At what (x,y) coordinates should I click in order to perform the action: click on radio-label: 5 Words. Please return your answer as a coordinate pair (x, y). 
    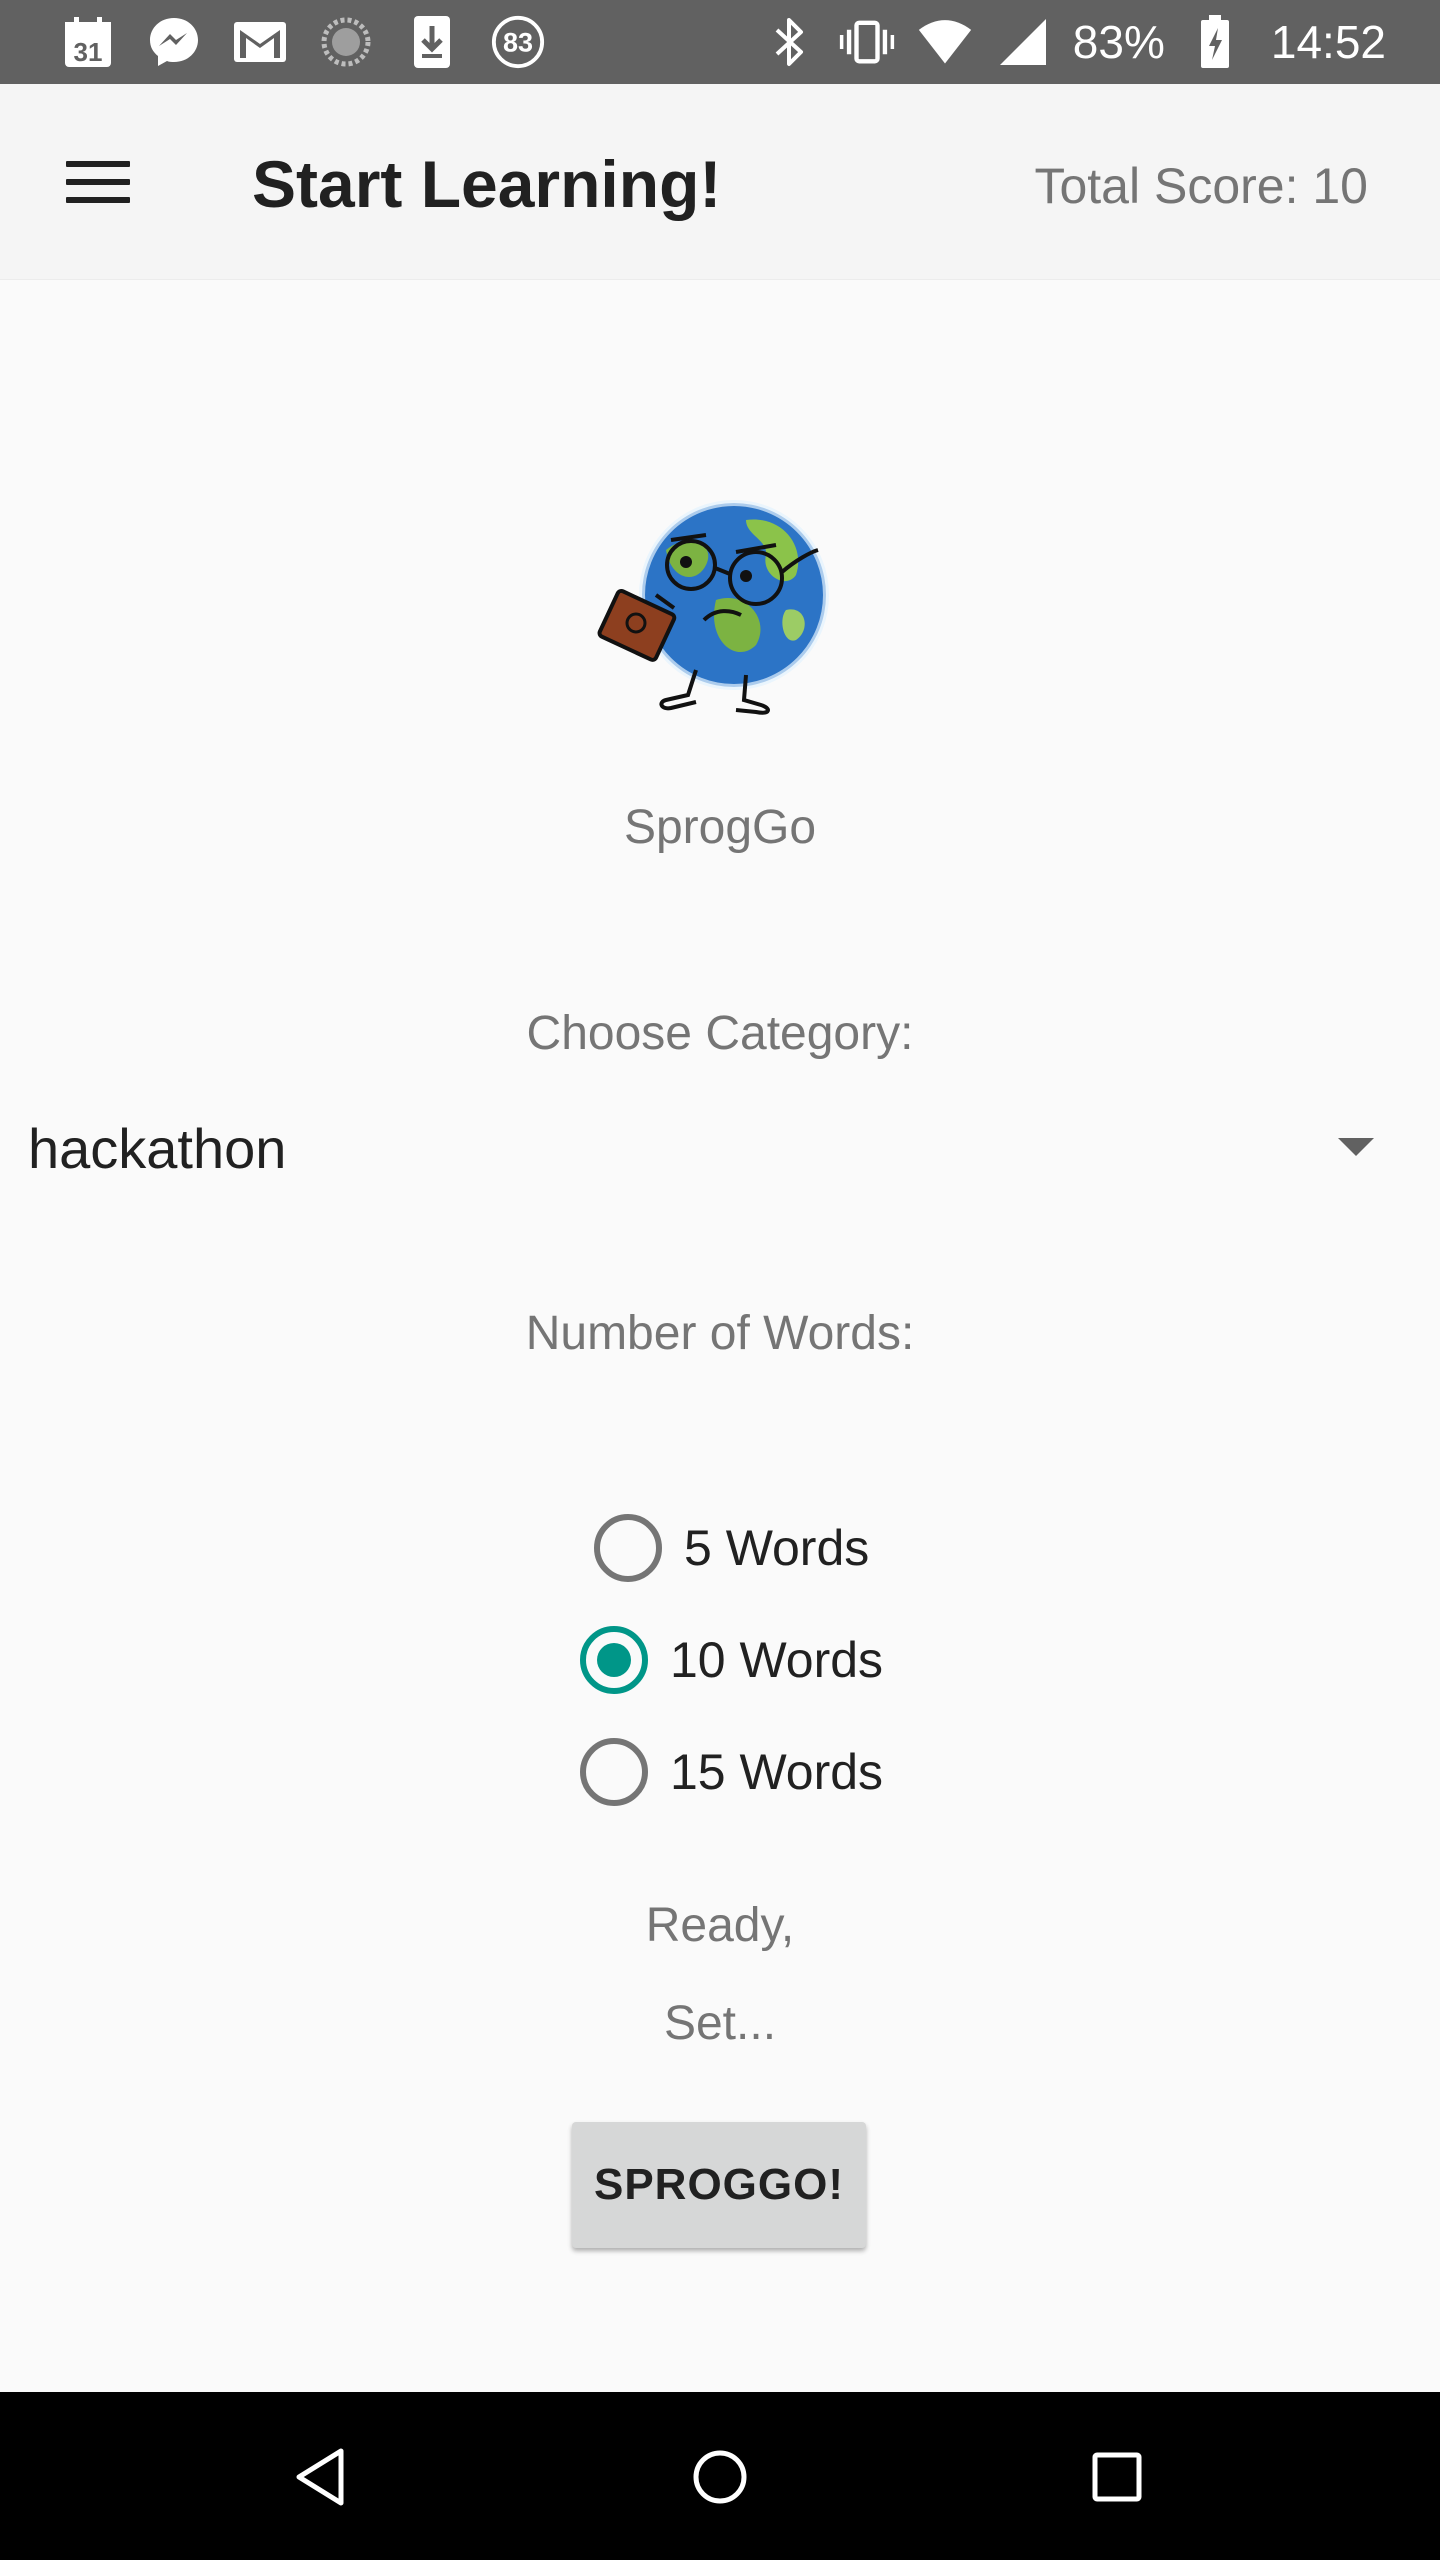
    Looking at the image, I should click on (777, 1548).